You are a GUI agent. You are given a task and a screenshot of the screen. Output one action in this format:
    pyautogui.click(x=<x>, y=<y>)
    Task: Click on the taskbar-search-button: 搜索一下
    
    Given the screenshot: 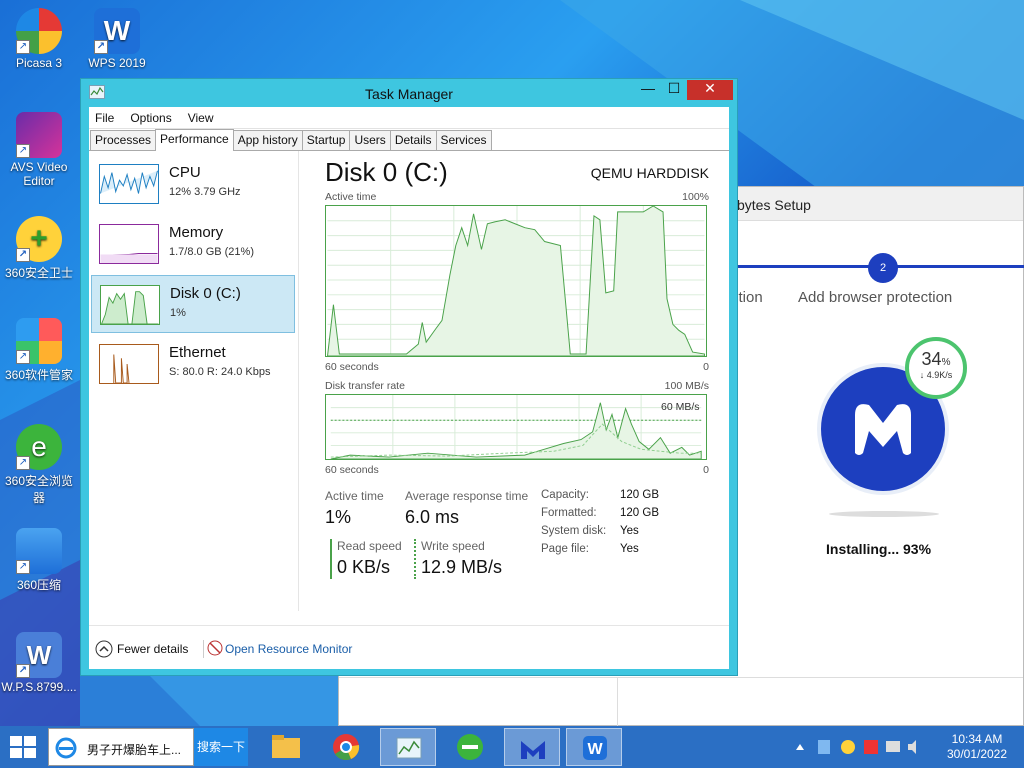 What is the action you would take?
    pyautogui.click(x=221, y=747)
    